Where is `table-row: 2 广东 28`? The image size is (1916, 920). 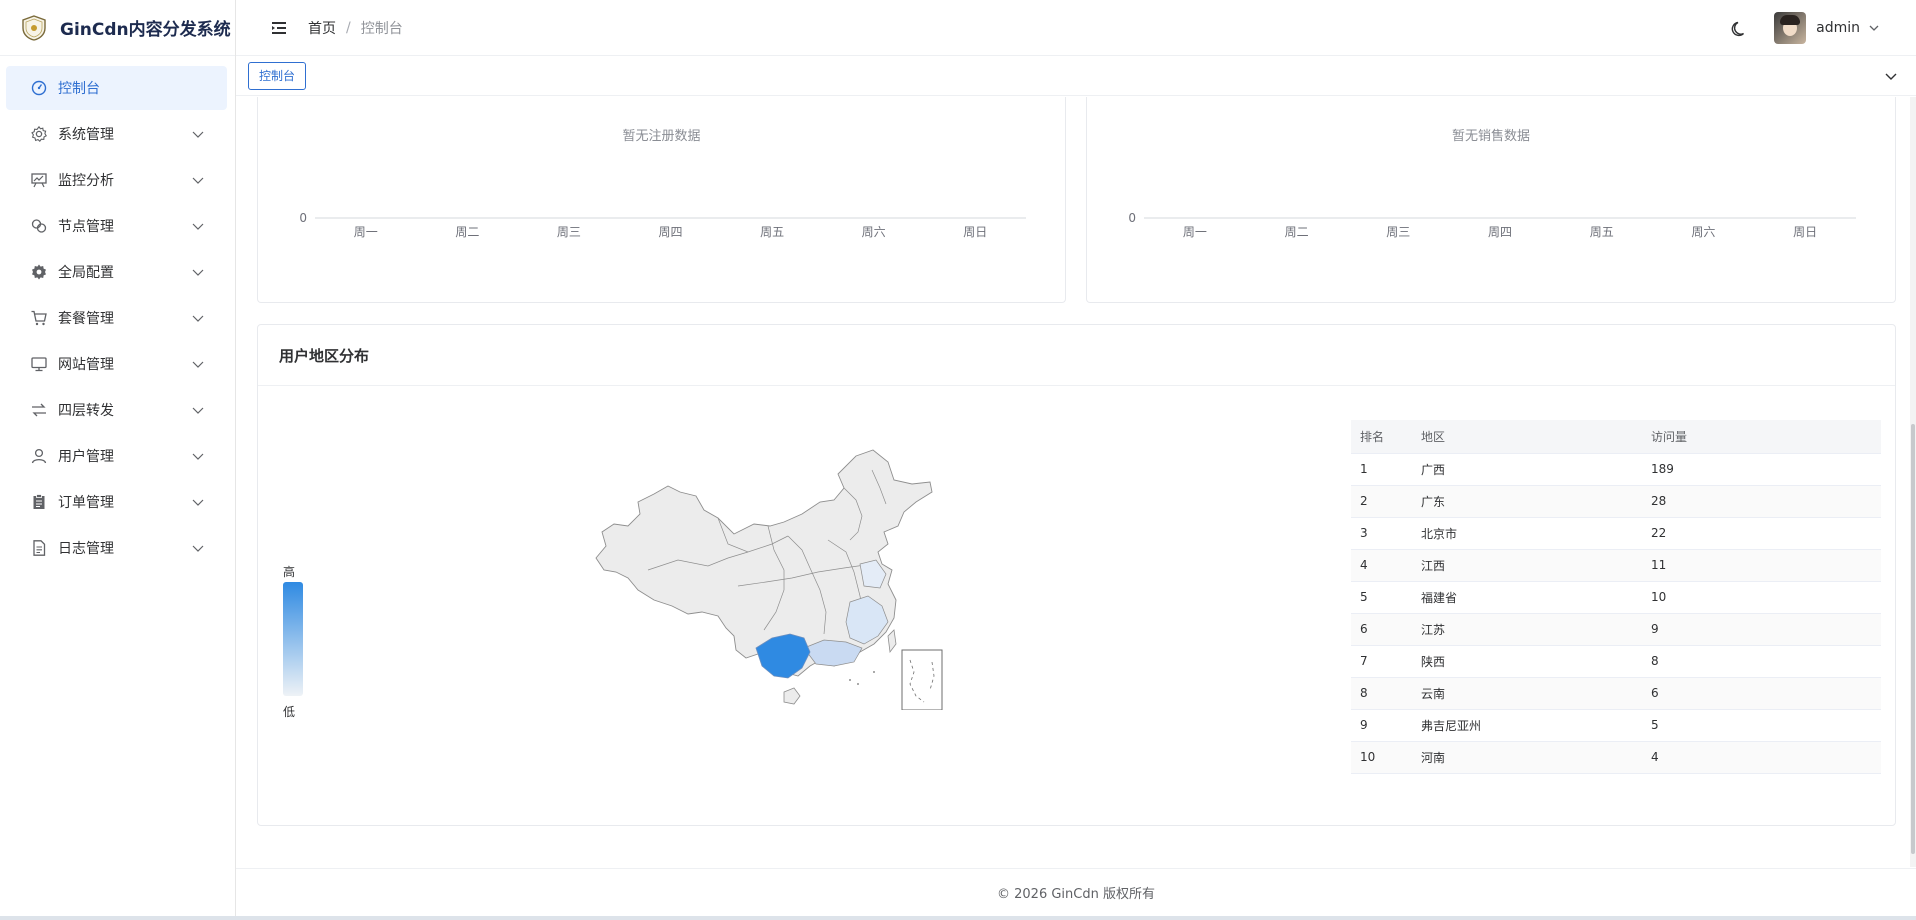 table-row: 2 广东 28 is located at coordinates (1616, 501).